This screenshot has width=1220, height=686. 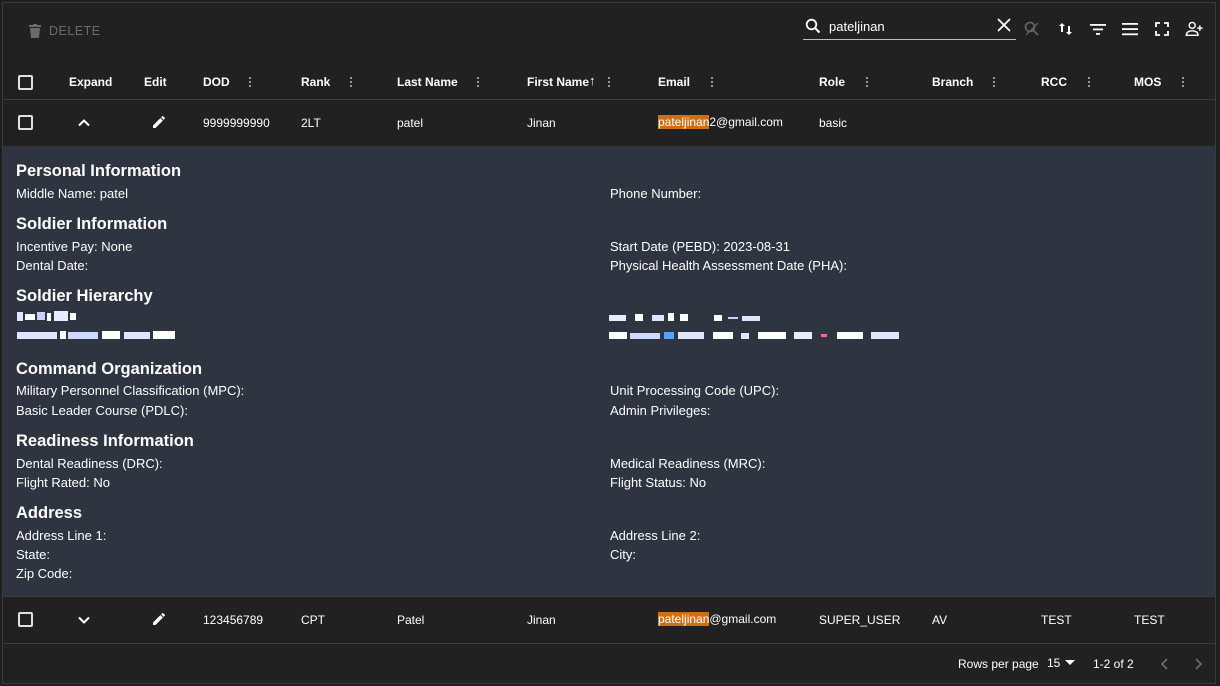 What do you see at coordinates (674, 82) in the screenshot?
I see `column-header-email: Email` at bounding box center [674, 82].